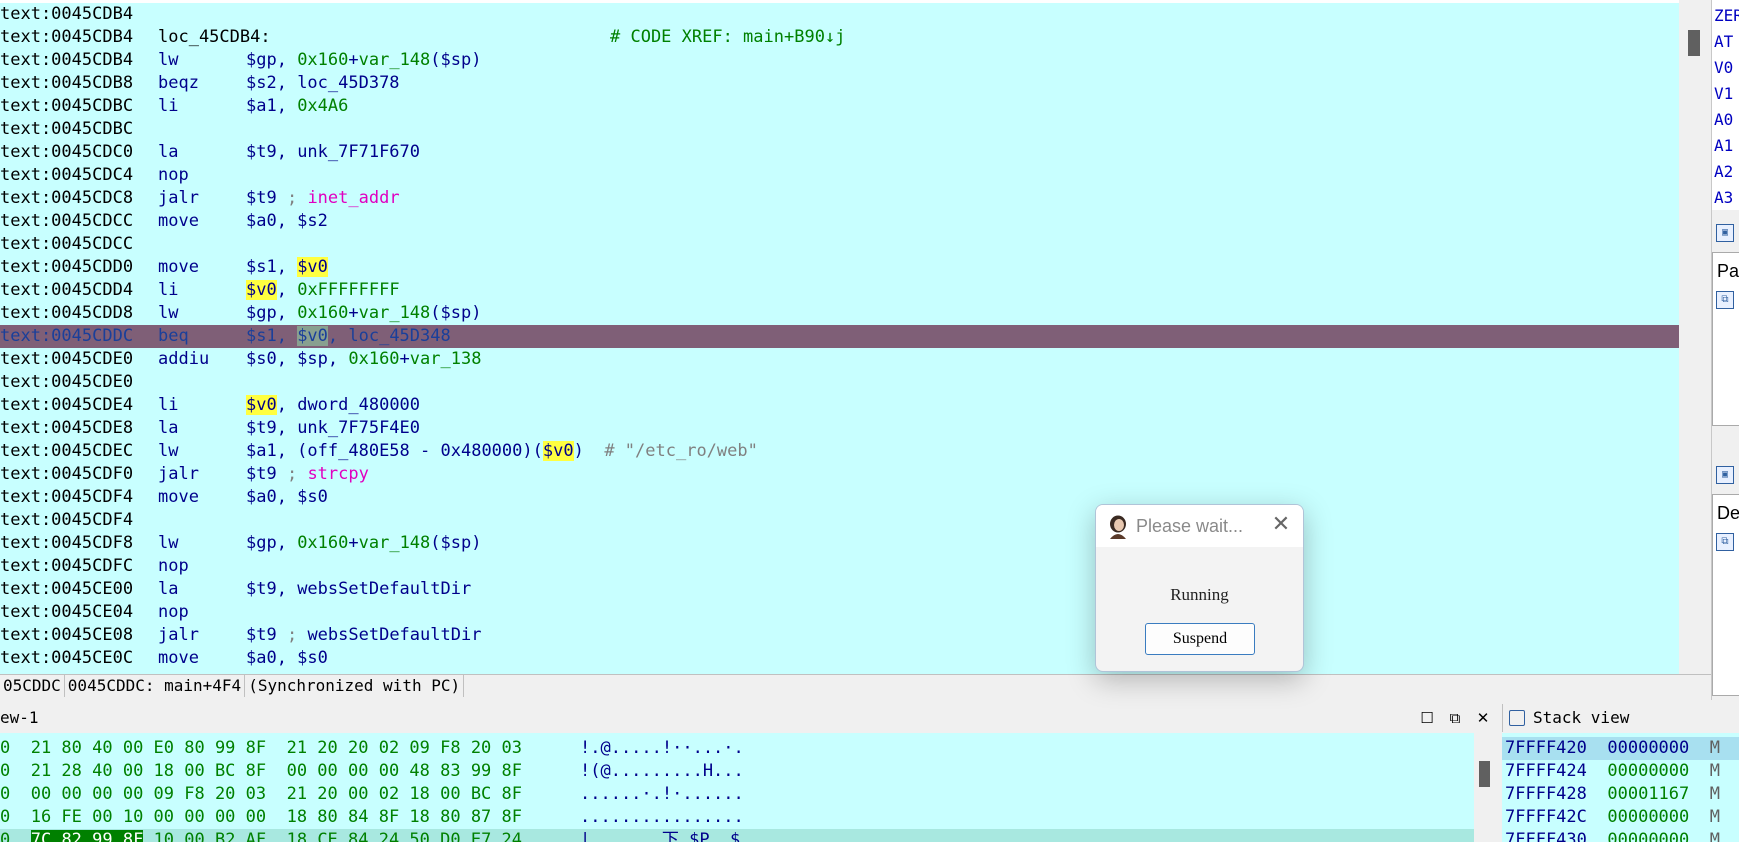 This screenshot has height=842, width=1739. What do you see at coordinates (1723, 145) in the screenshot?
I see `register-label: A1` at bounding box center [1723, 145].